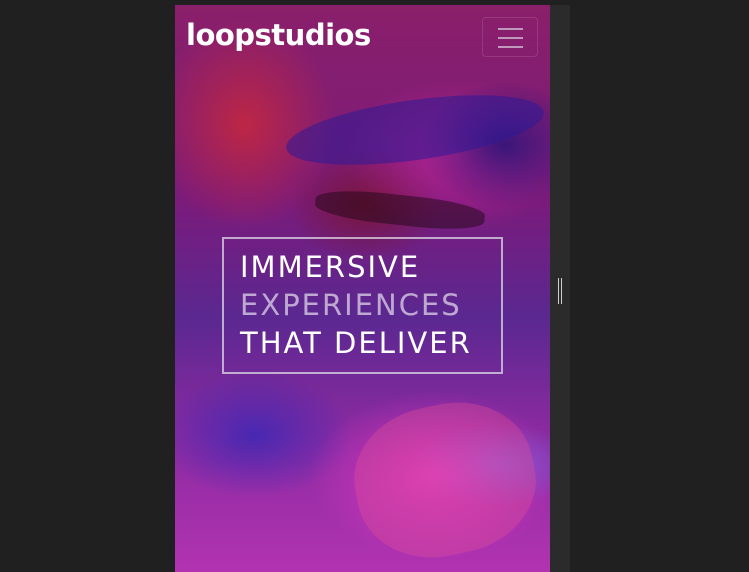 The width and height of the screenshot is (749, 572). Describe the element at coordinates (510, 37) in the screenshot. I see `menu-toggle-button` at that location.